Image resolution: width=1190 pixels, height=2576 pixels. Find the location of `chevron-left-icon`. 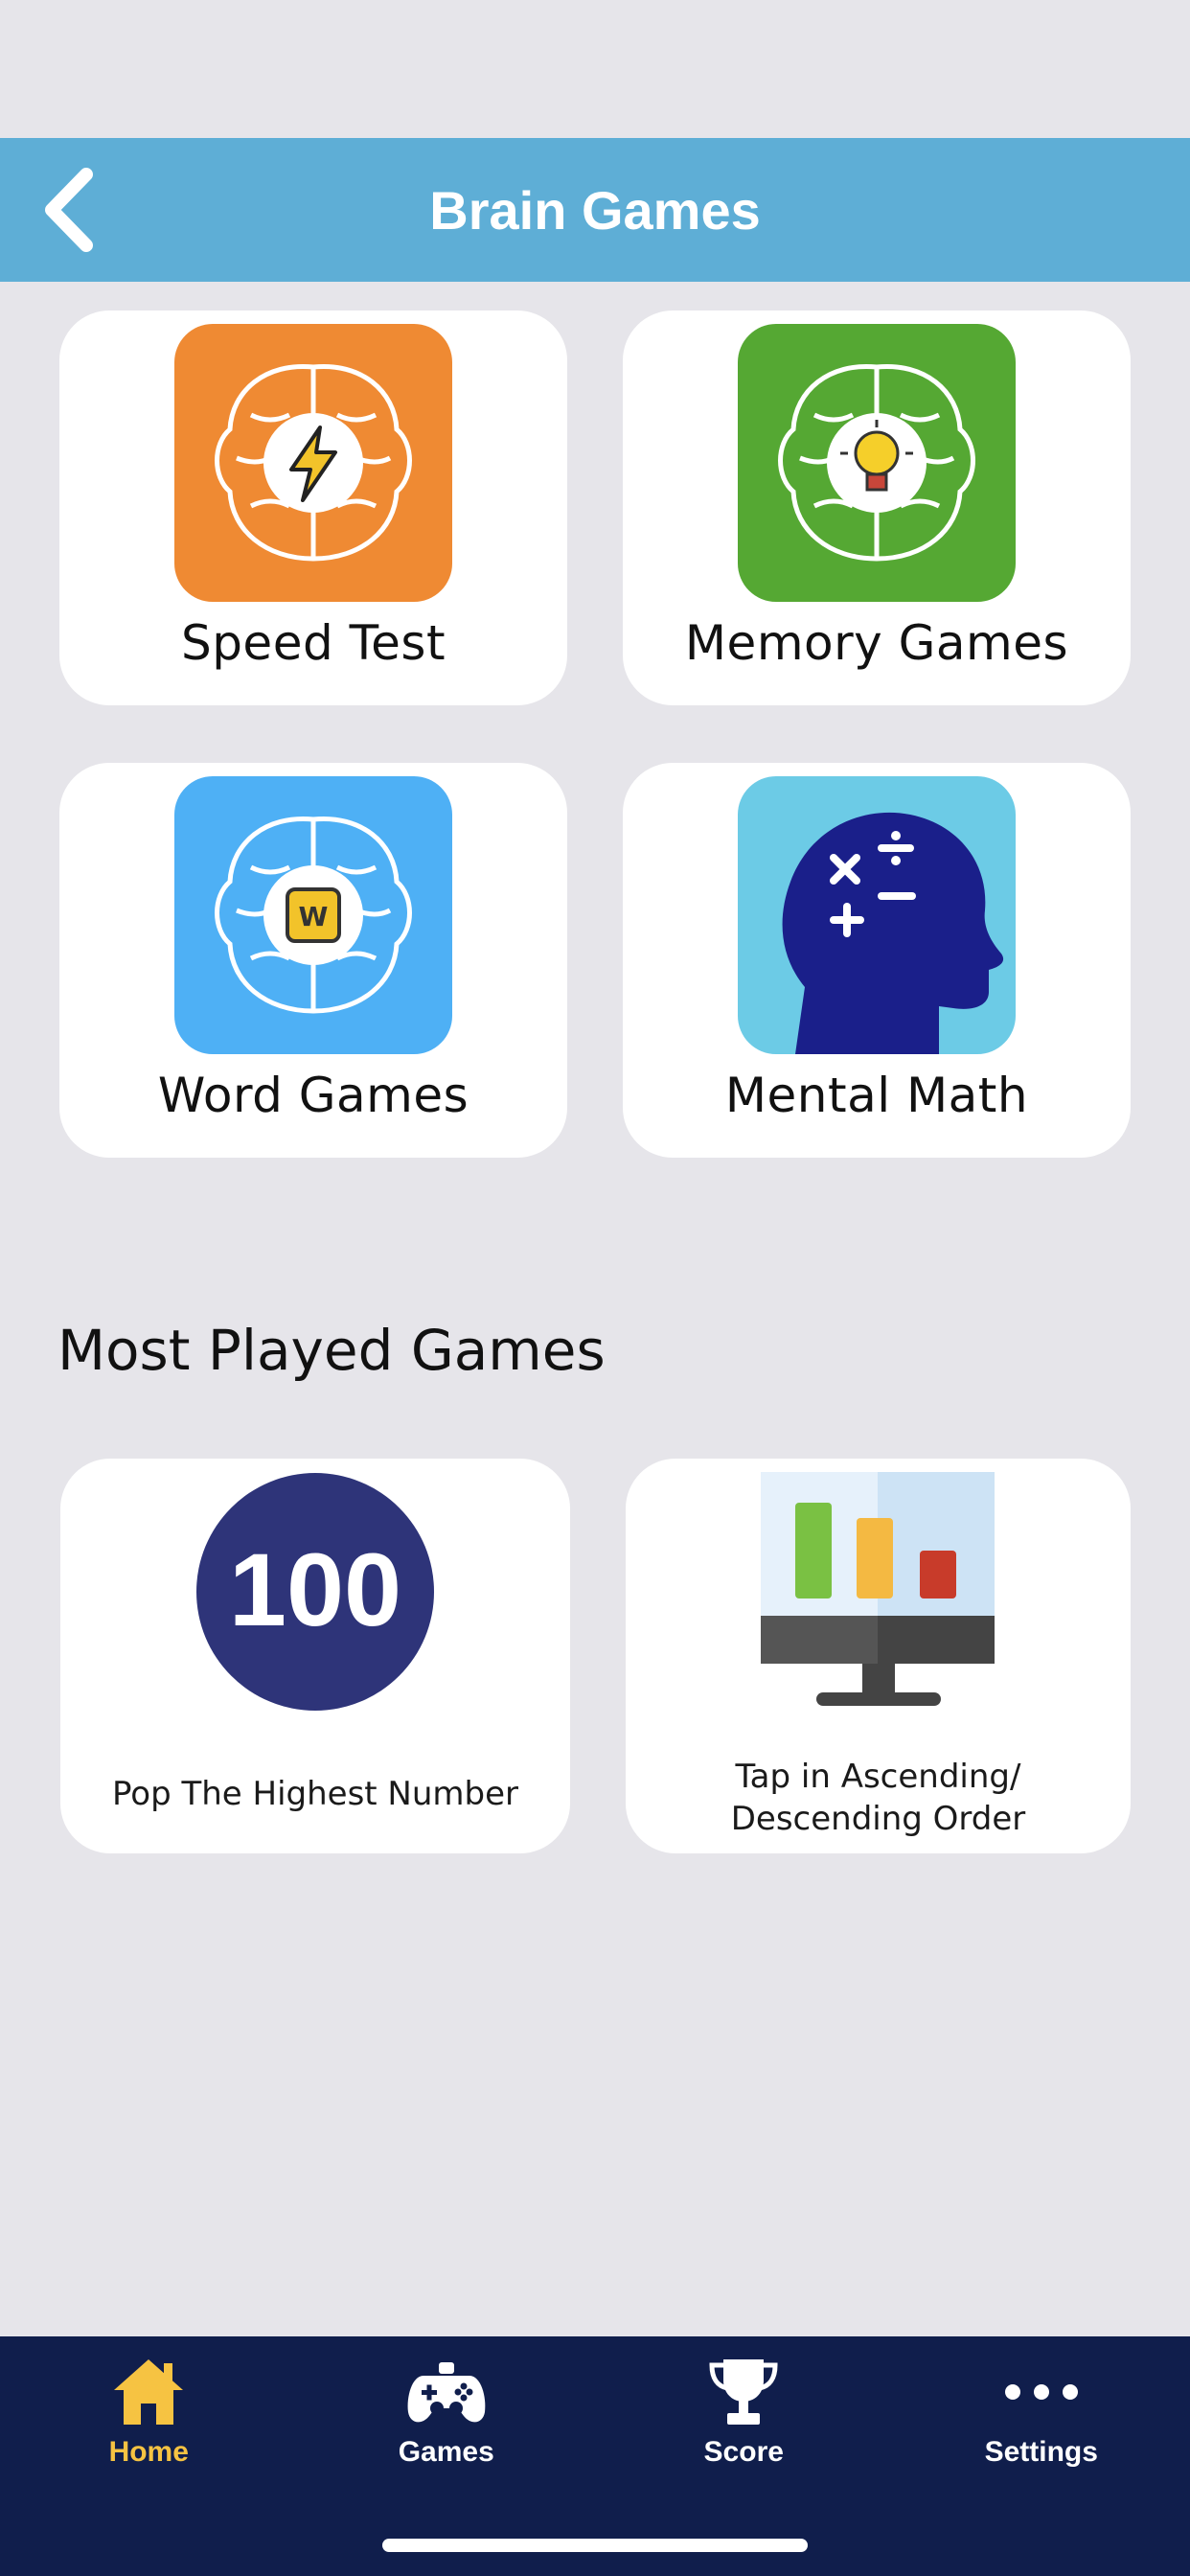

chevron-left-icon is located at coordinates (69, 210).